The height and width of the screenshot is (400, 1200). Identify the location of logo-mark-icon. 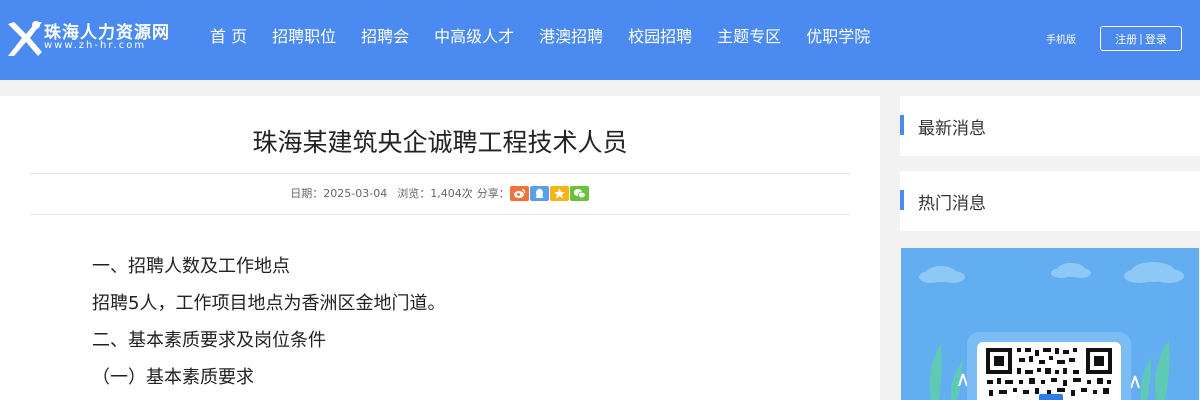
(25, 38).